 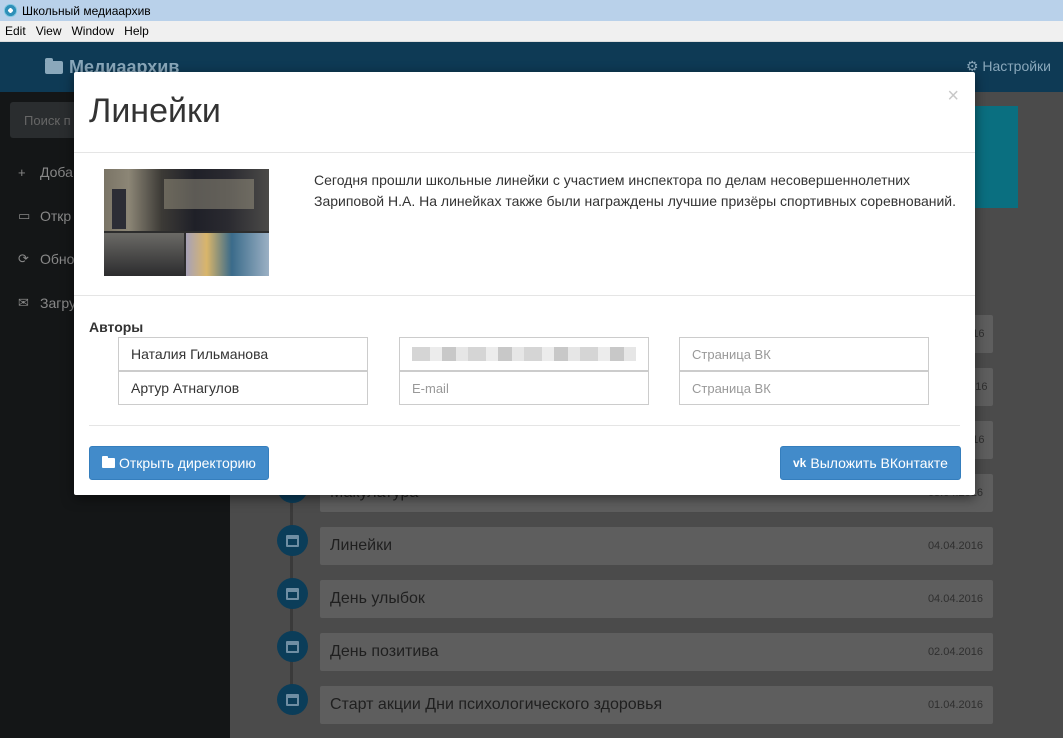 I want to click on refresh-icon: ⟳, so click(x=23, y=258).